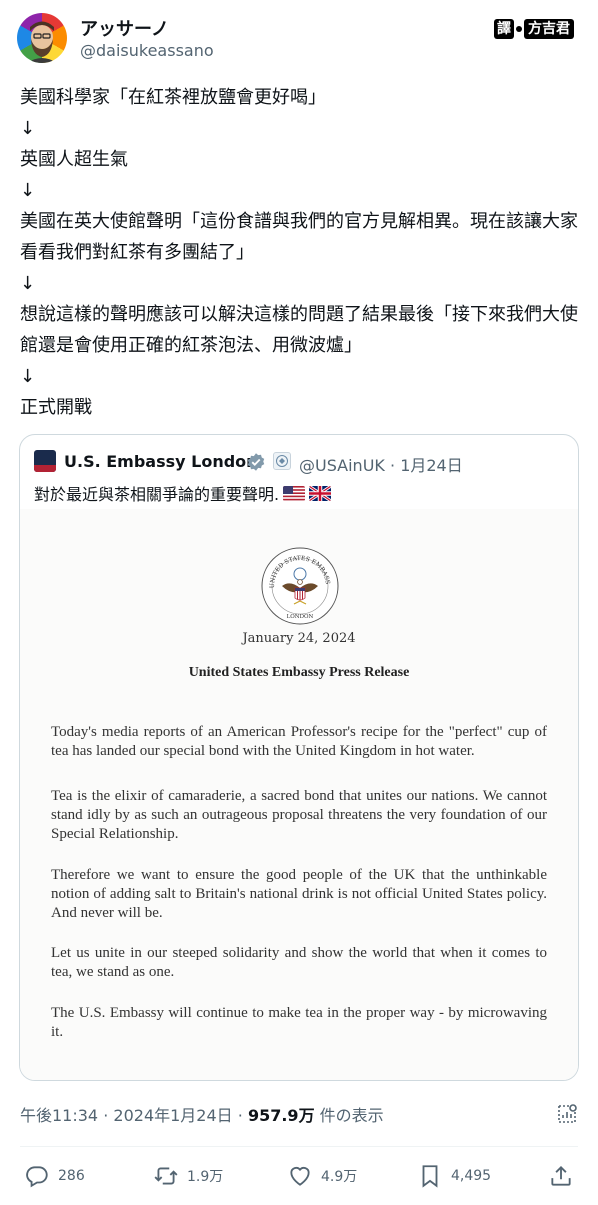  Describe the element at coordinates (519, 29) in the screenshot. I see `watermark-dot` at that location.